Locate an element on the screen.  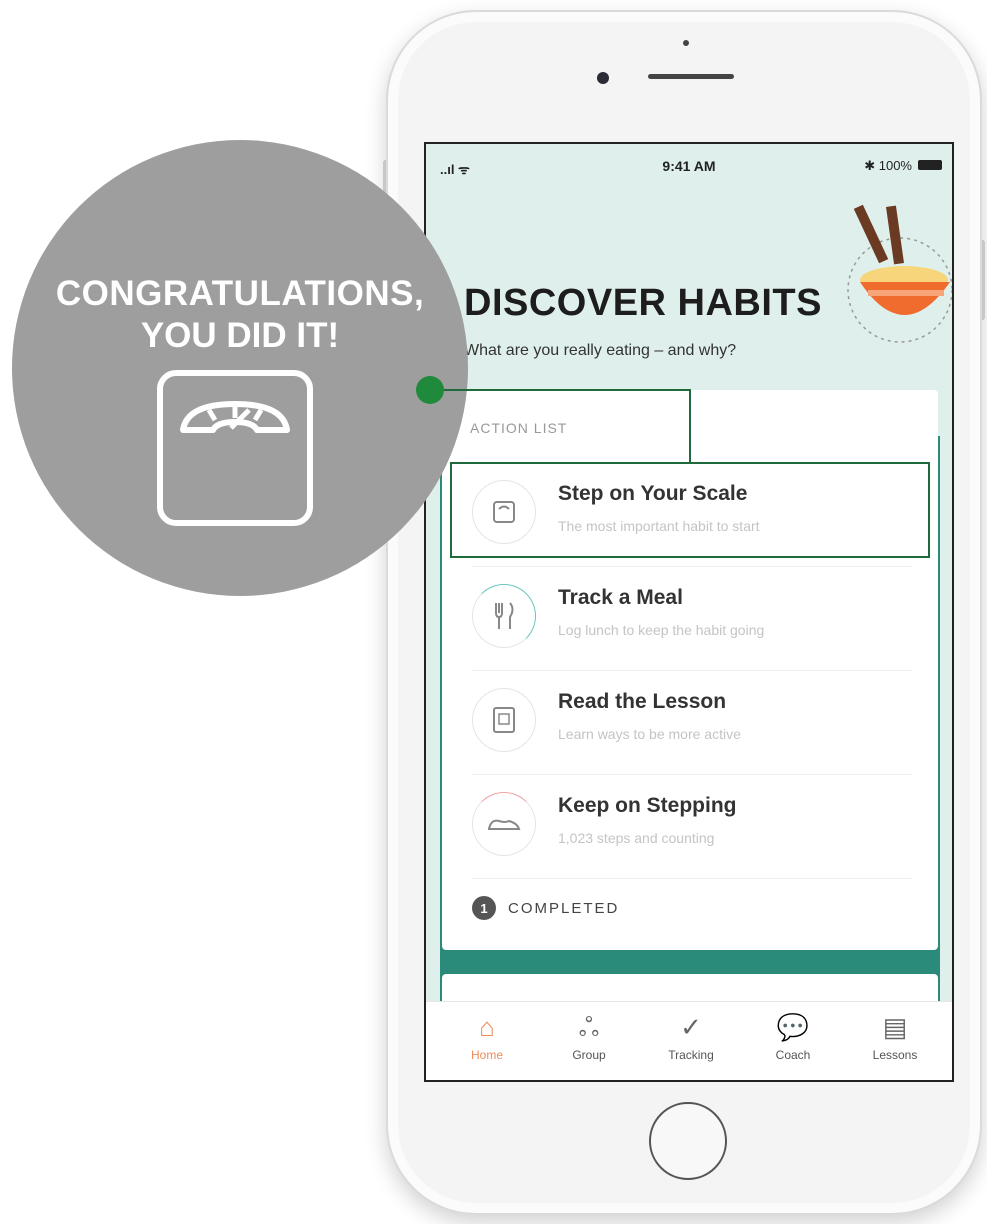
tab-coach: 💬 Coach is located at coordinates (793, 1036).